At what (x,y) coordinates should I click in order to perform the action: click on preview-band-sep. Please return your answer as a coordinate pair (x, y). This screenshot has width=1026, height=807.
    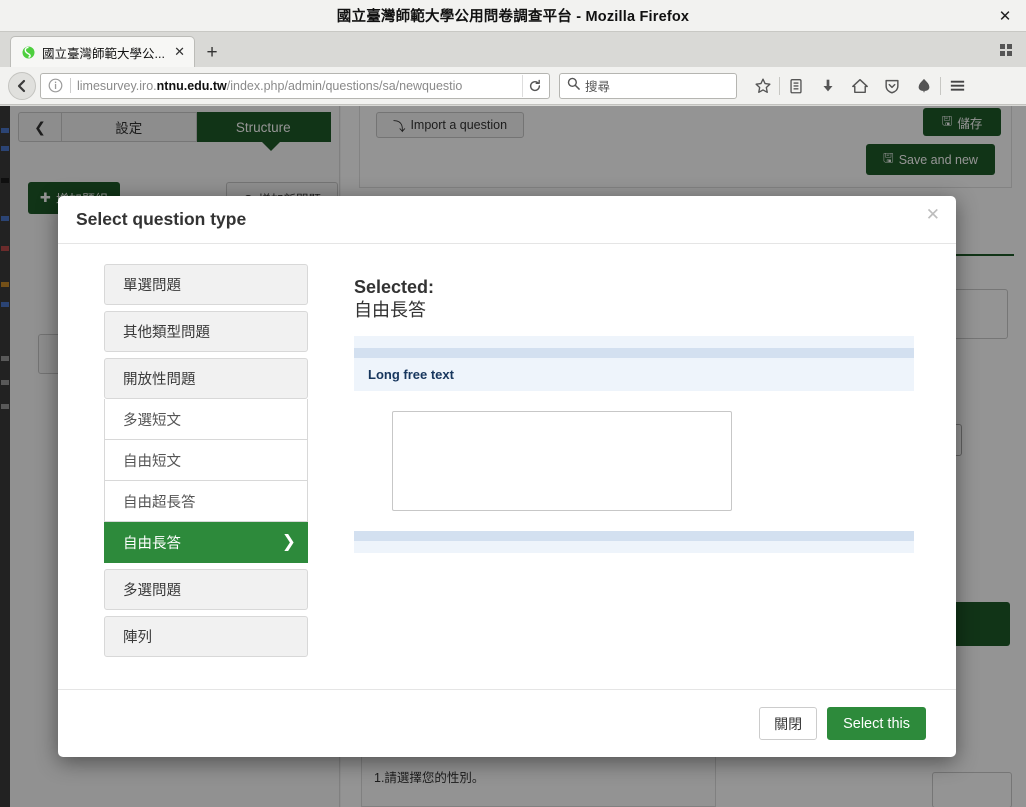
    Looking at the image, I should click on (634, 352).